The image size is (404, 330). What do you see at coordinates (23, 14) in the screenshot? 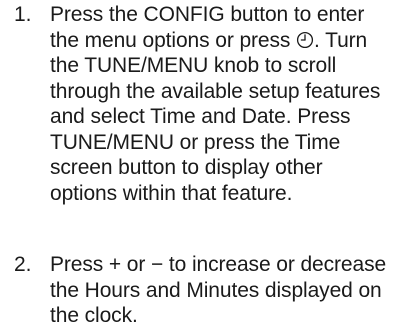
I see `step-number: 1.` at bounding box center [23, 14].